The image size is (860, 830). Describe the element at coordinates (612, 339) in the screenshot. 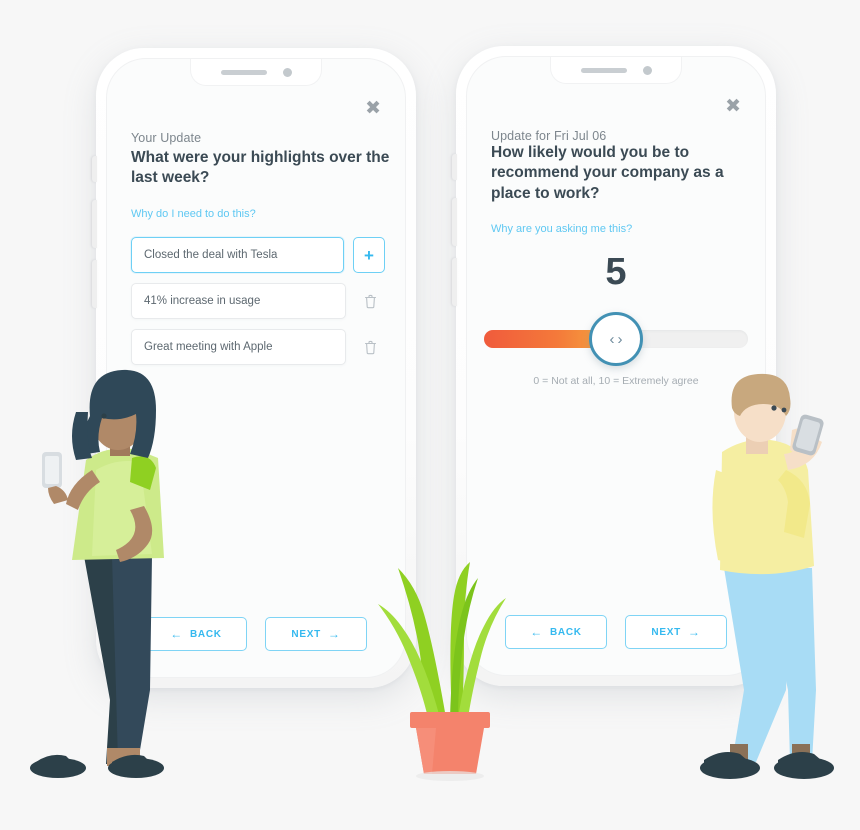

I see `chevron-left-icon: ‹` at that location.